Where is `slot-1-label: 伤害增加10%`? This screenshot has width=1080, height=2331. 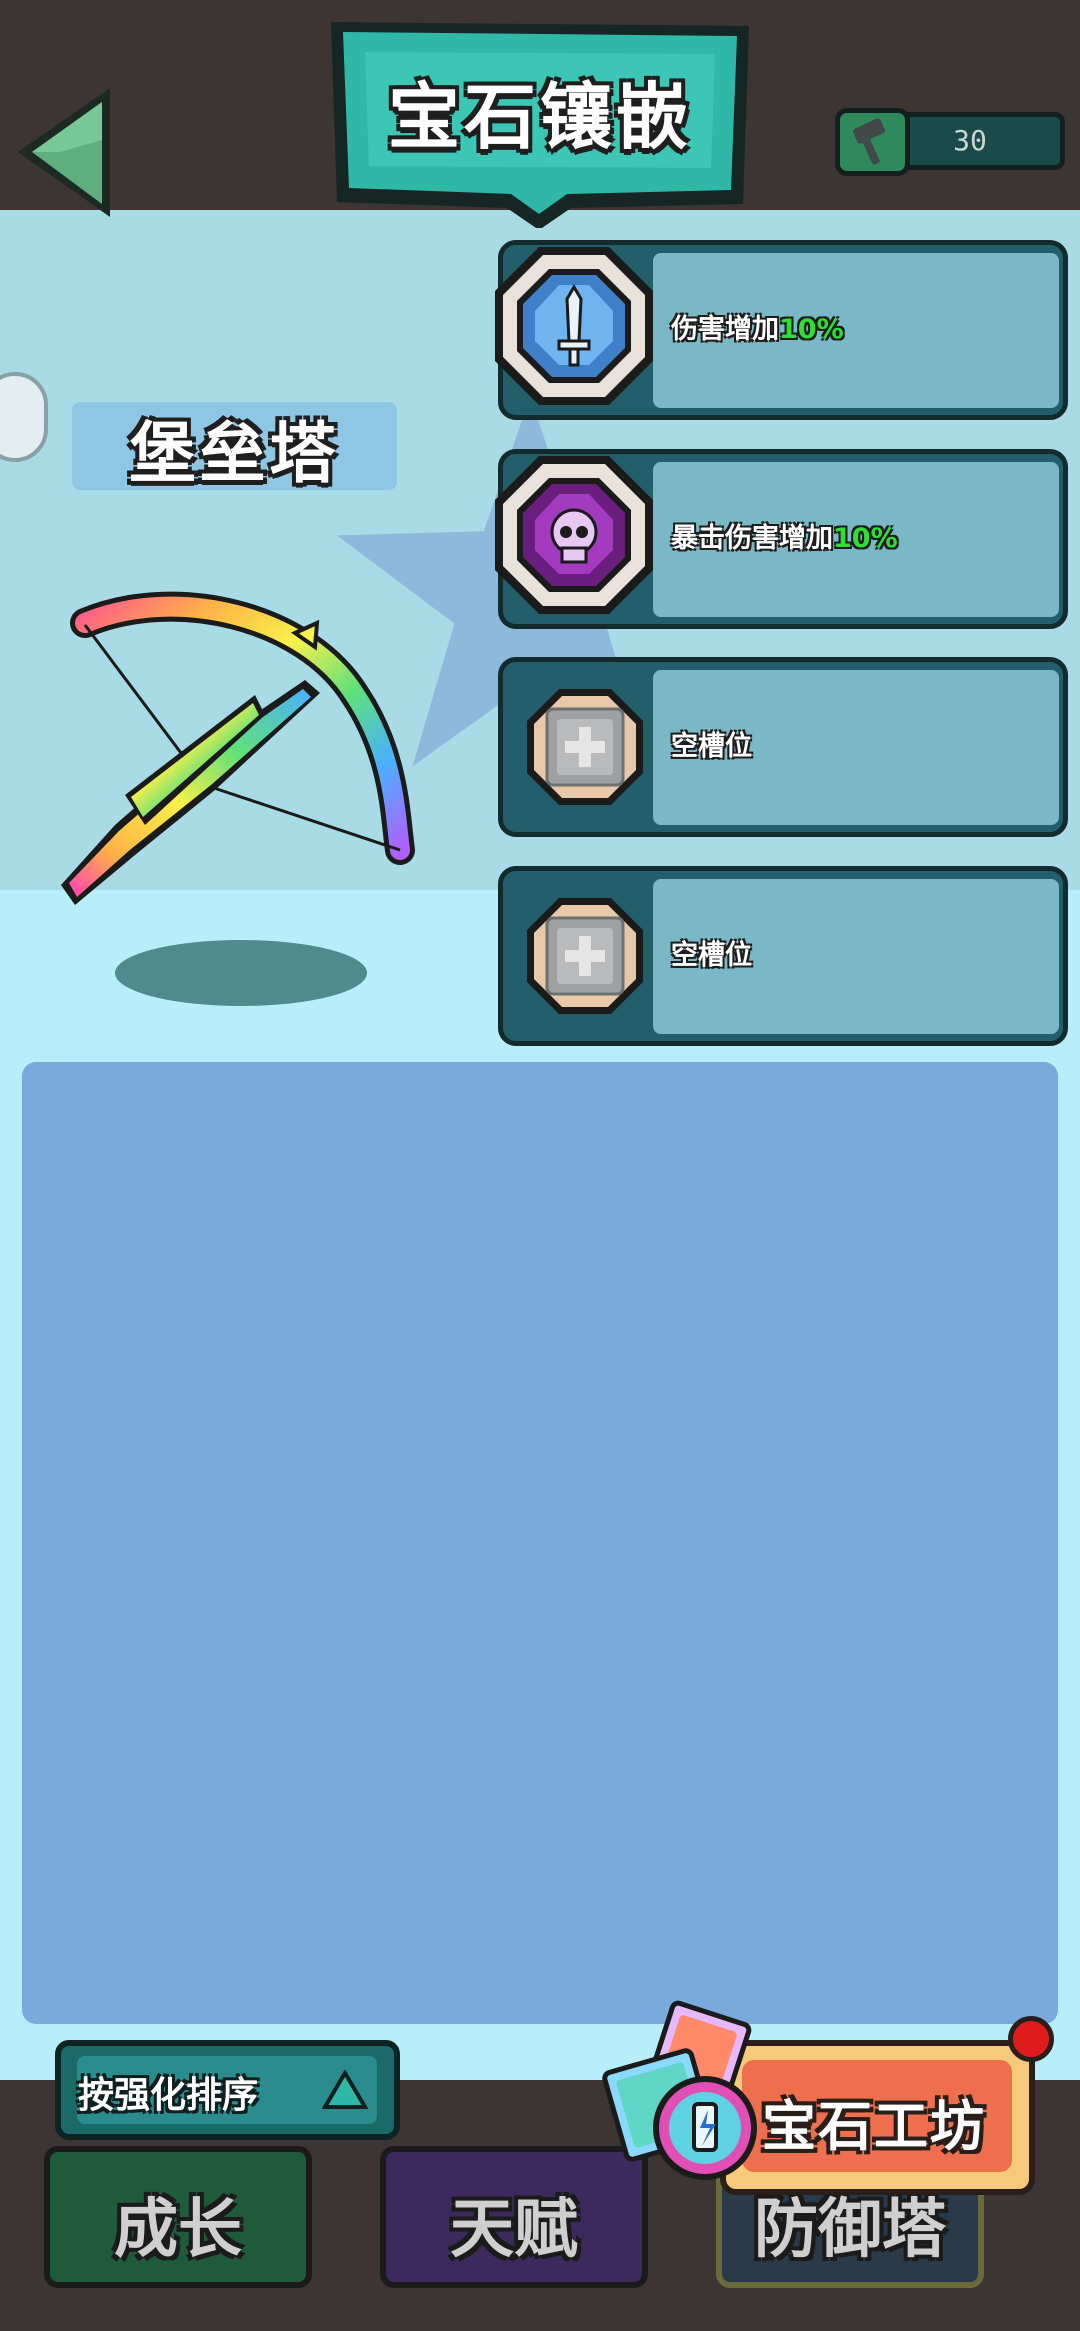 slot-1-label: 伤害增加10% is located at coordinates (757, 329).